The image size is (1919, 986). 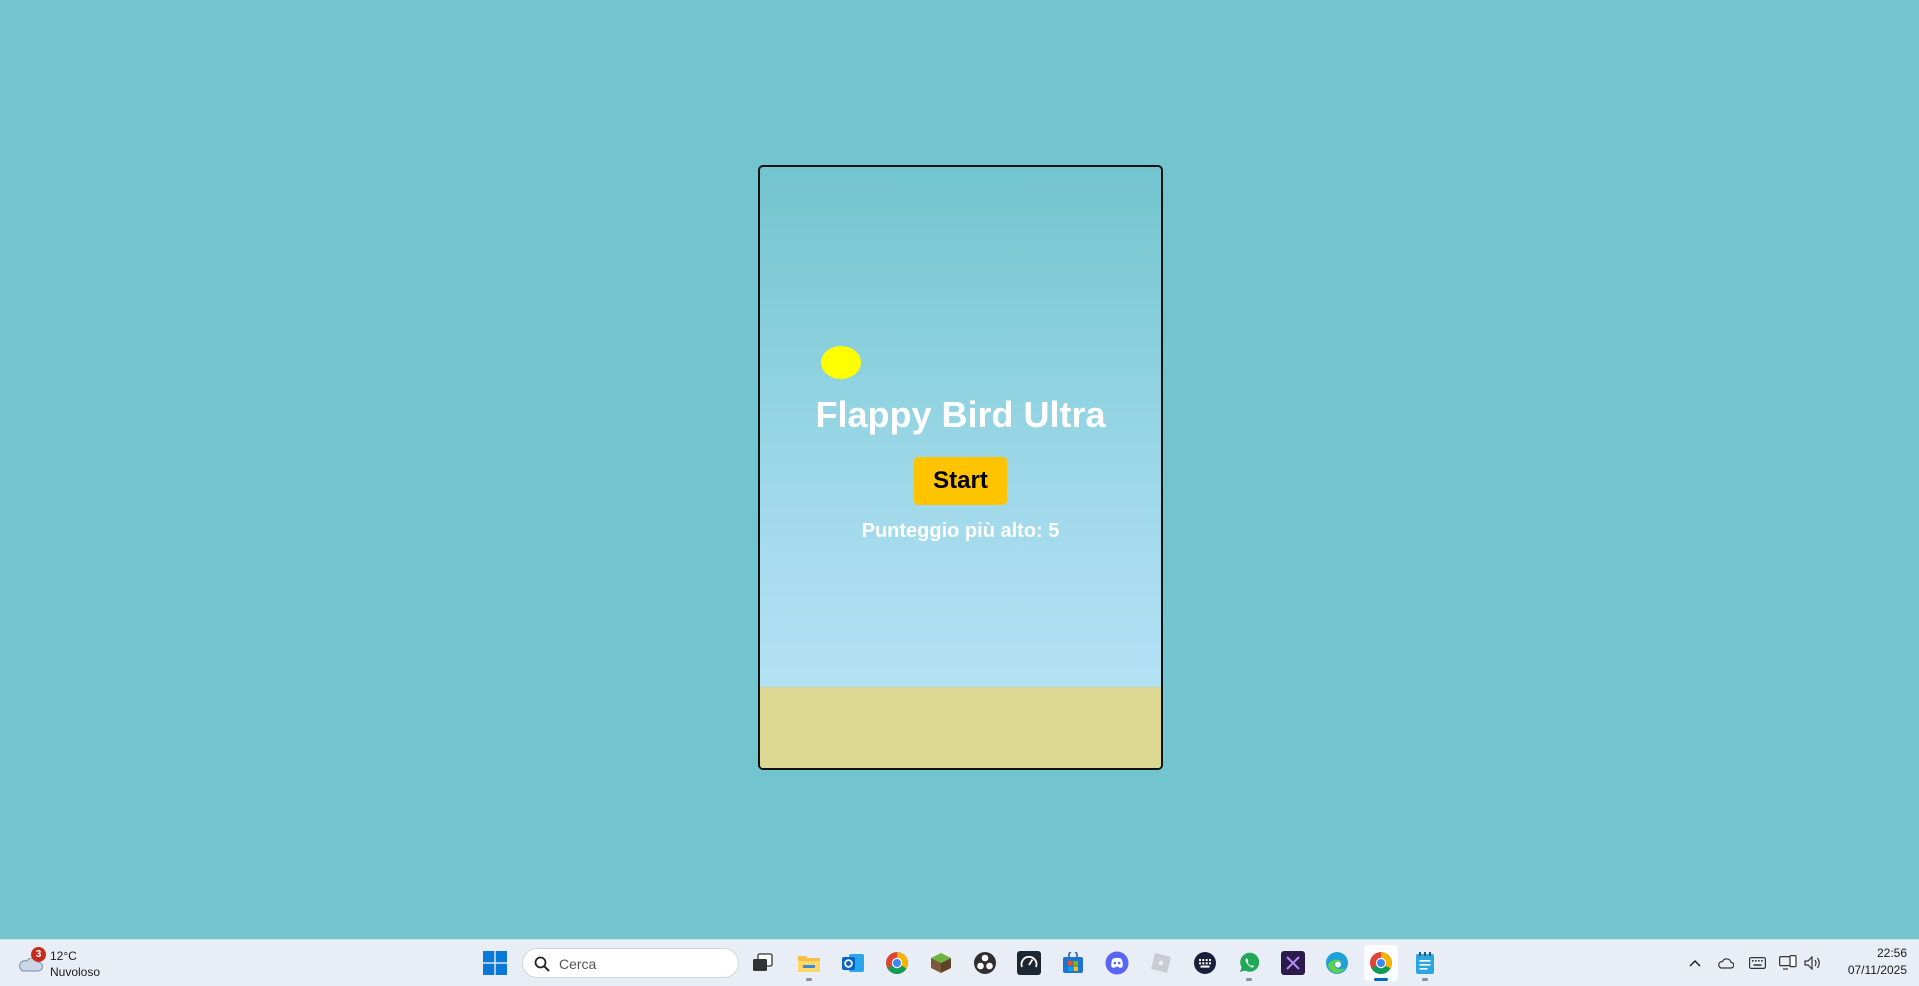 What do you see at coordinates (809, 965) in the screenshot?
I see `file-explorer-icon` at bounding box center [809, 965].